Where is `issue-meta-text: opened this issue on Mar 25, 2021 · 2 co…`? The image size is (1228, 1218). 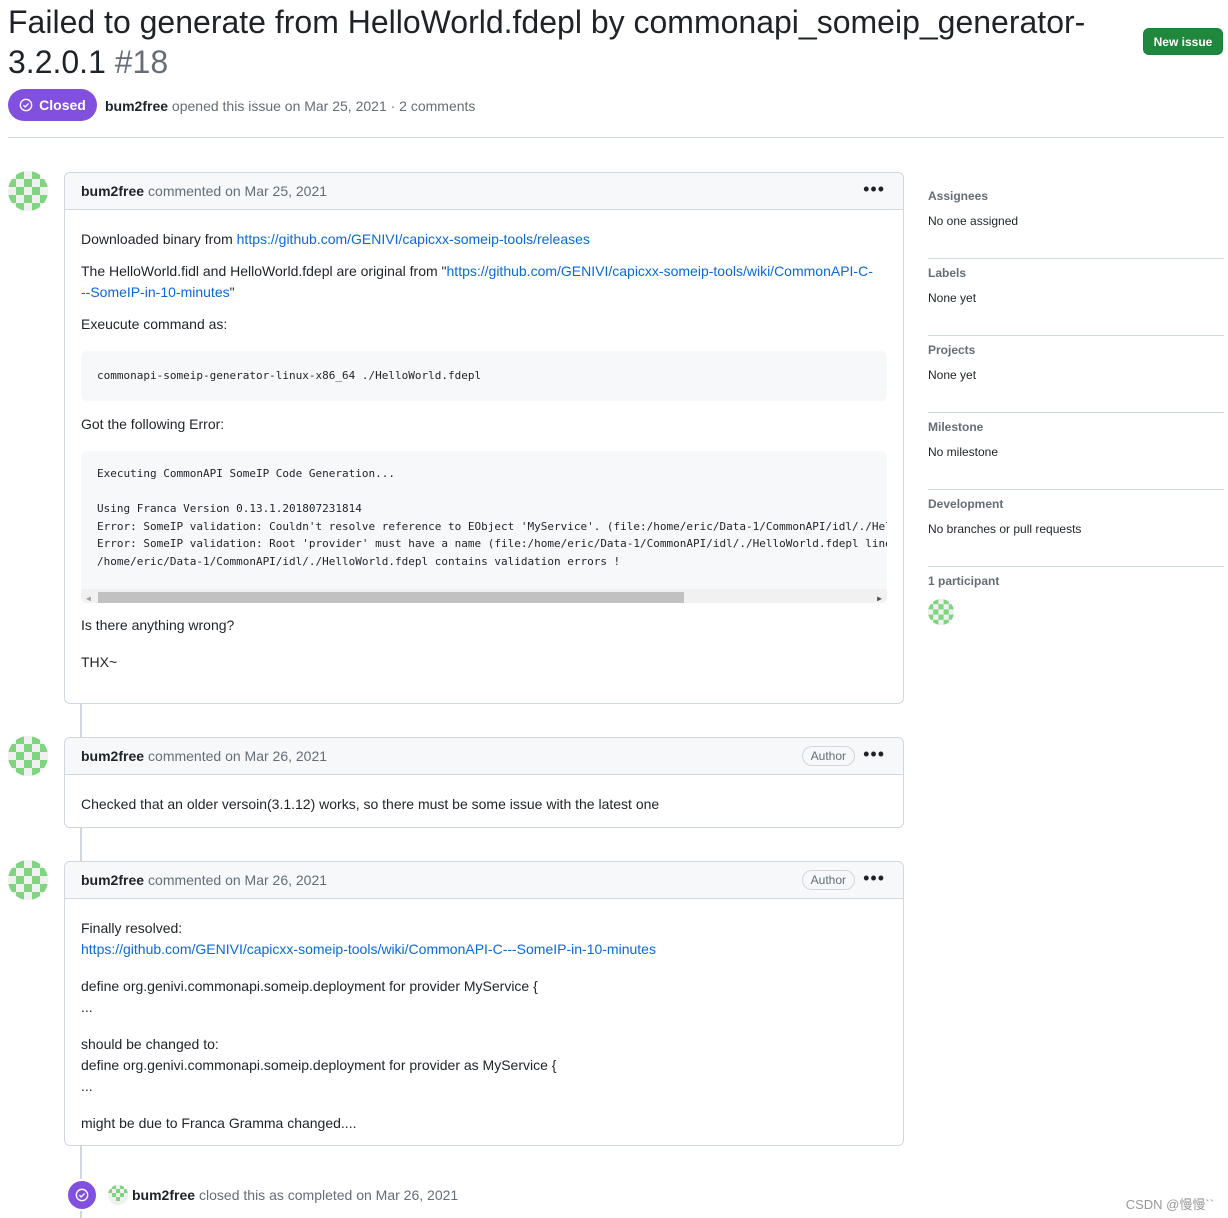
issue-meta-text: opened this issue on Mar 25, 2021 · 2 co… is located at coordinates (323, 106).